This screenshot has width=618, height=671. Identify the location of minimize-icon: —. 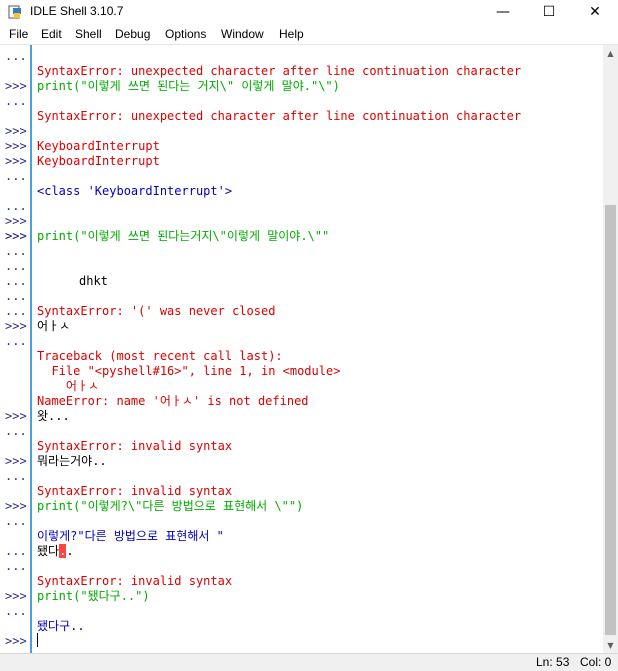
(503, 12).